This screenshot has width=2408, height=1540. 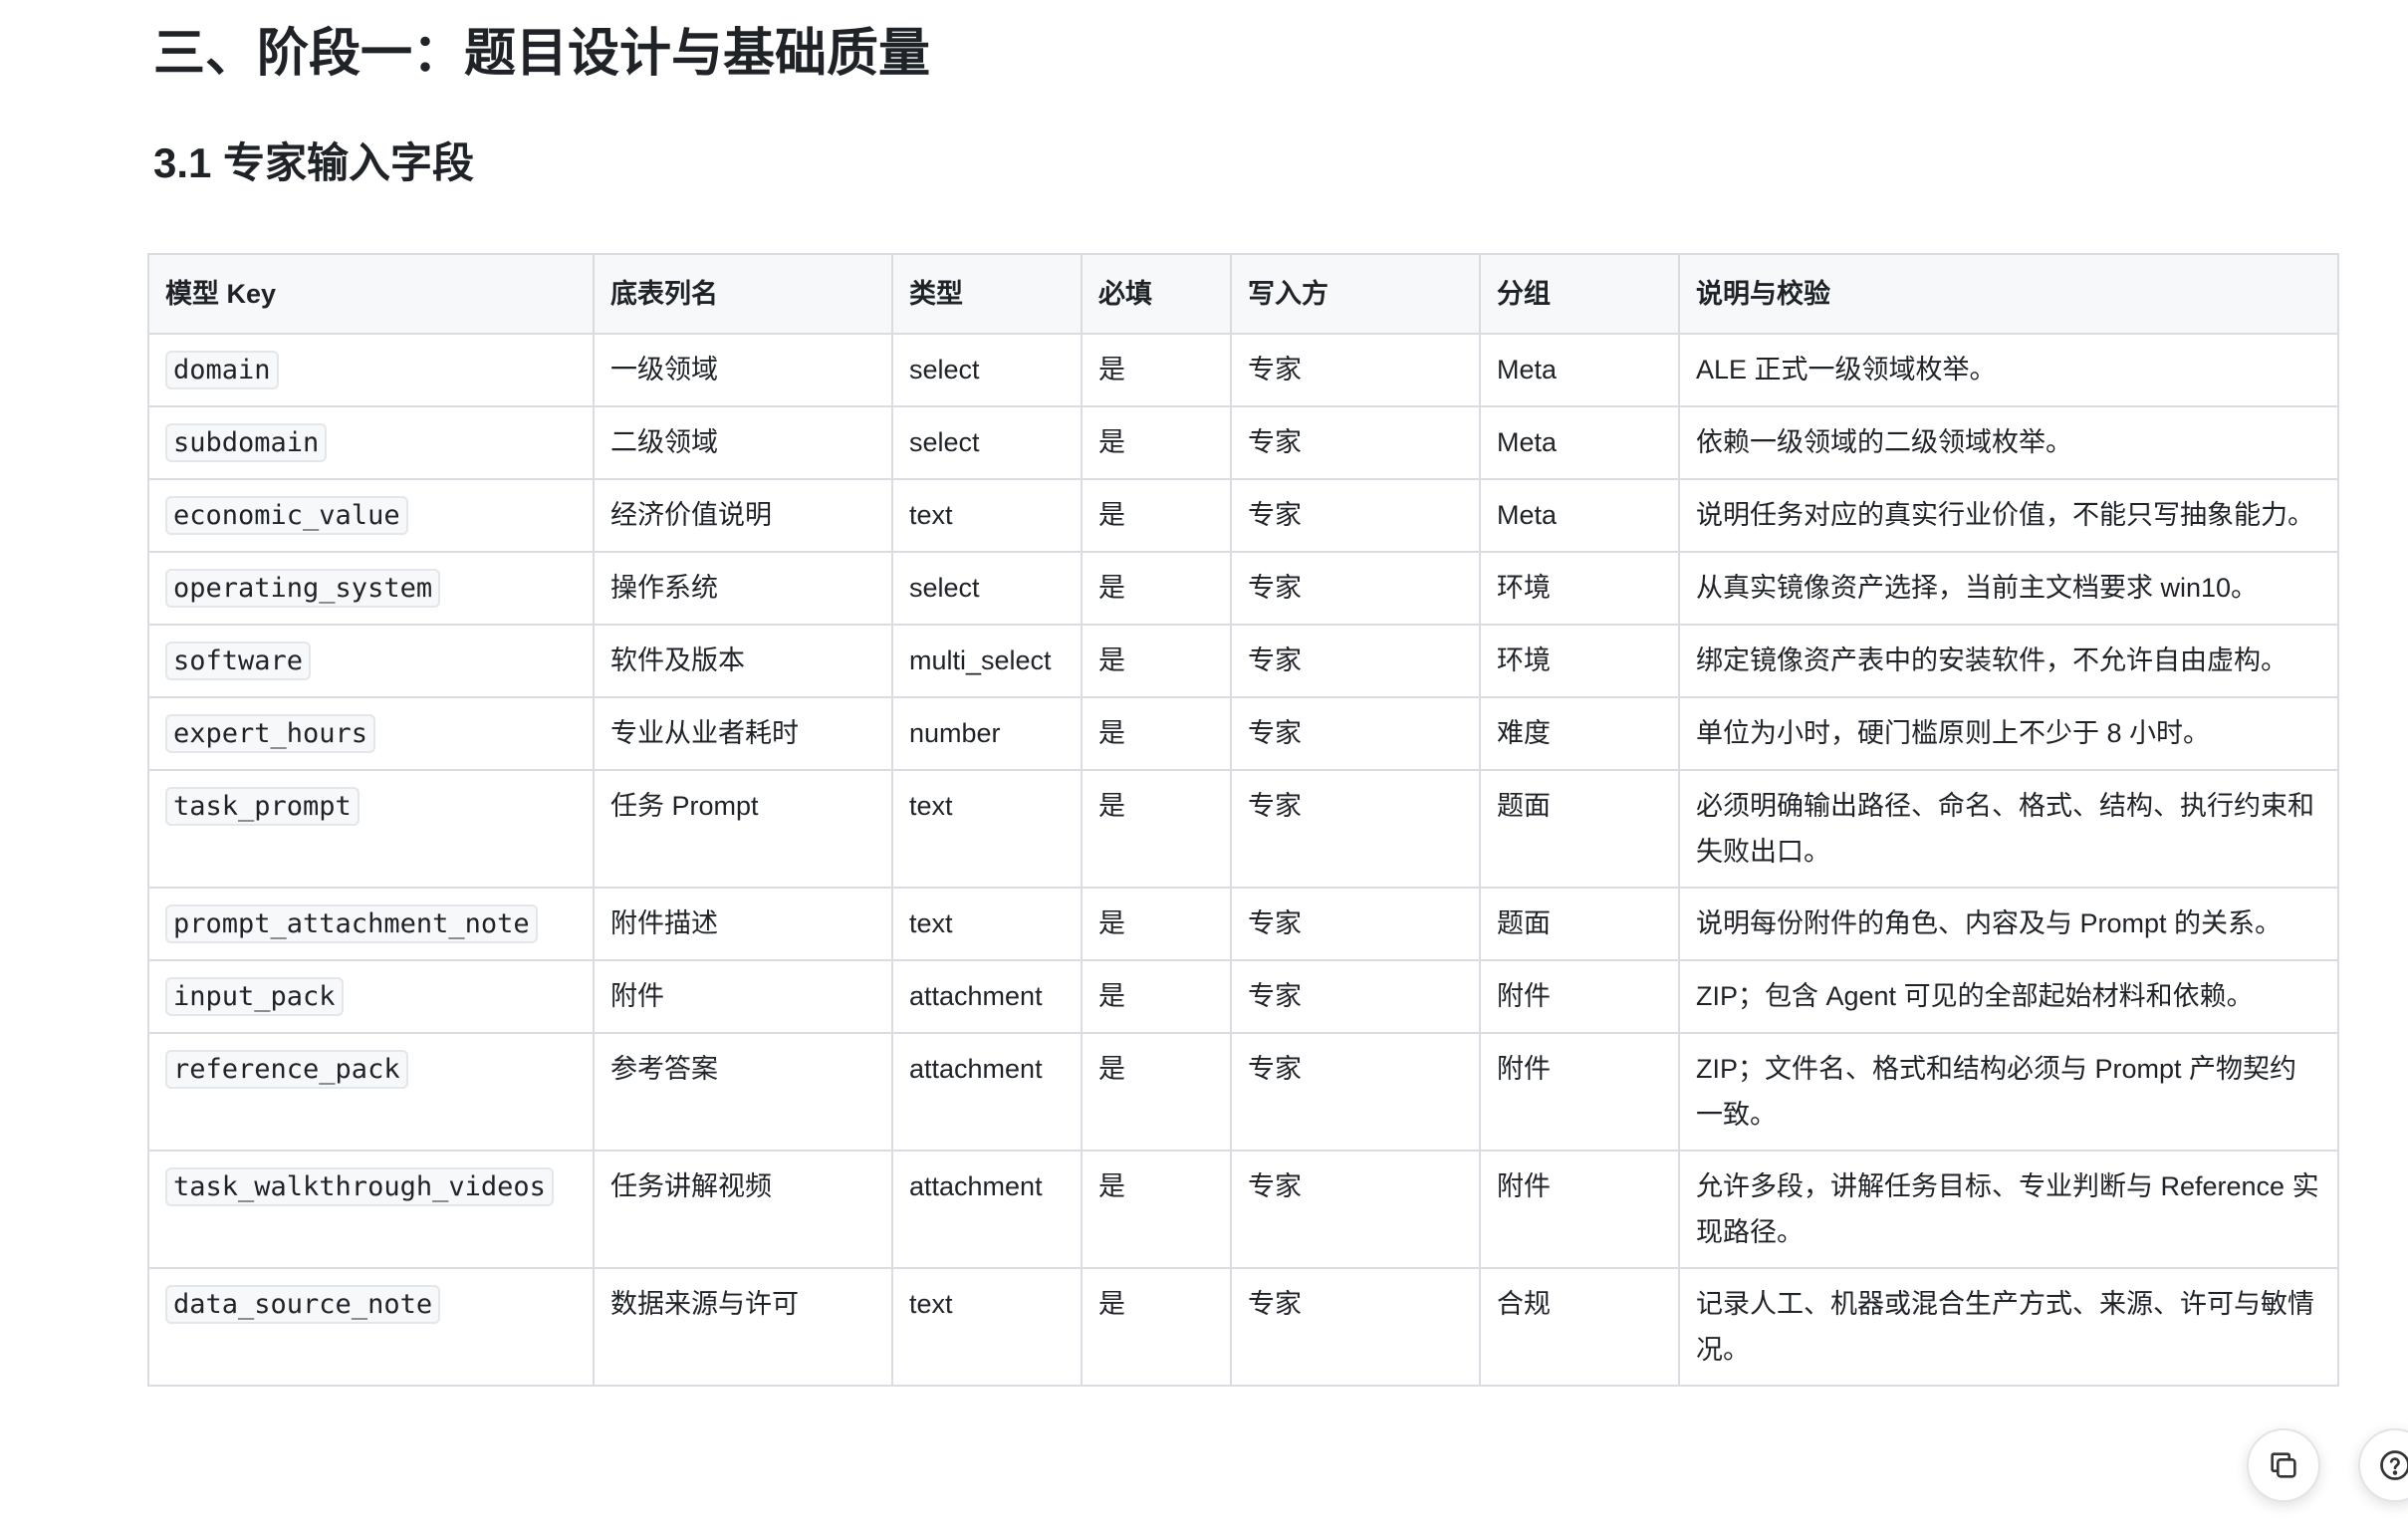 I want to click on copy-button, so click(x=2283, y=1465).